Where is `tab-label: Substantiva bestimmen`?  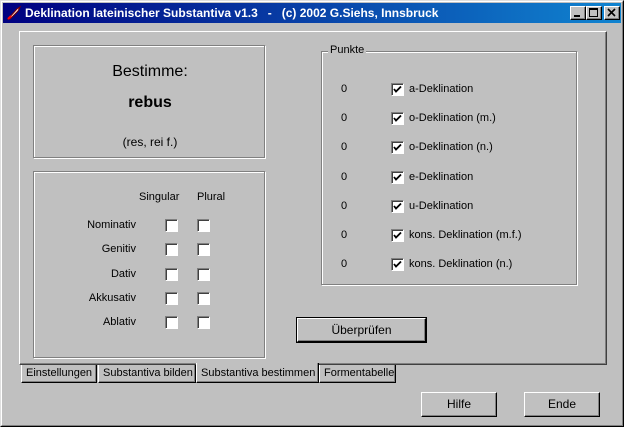 tab-label: Substantiva bestimmen is located at coordinates (258, 373).